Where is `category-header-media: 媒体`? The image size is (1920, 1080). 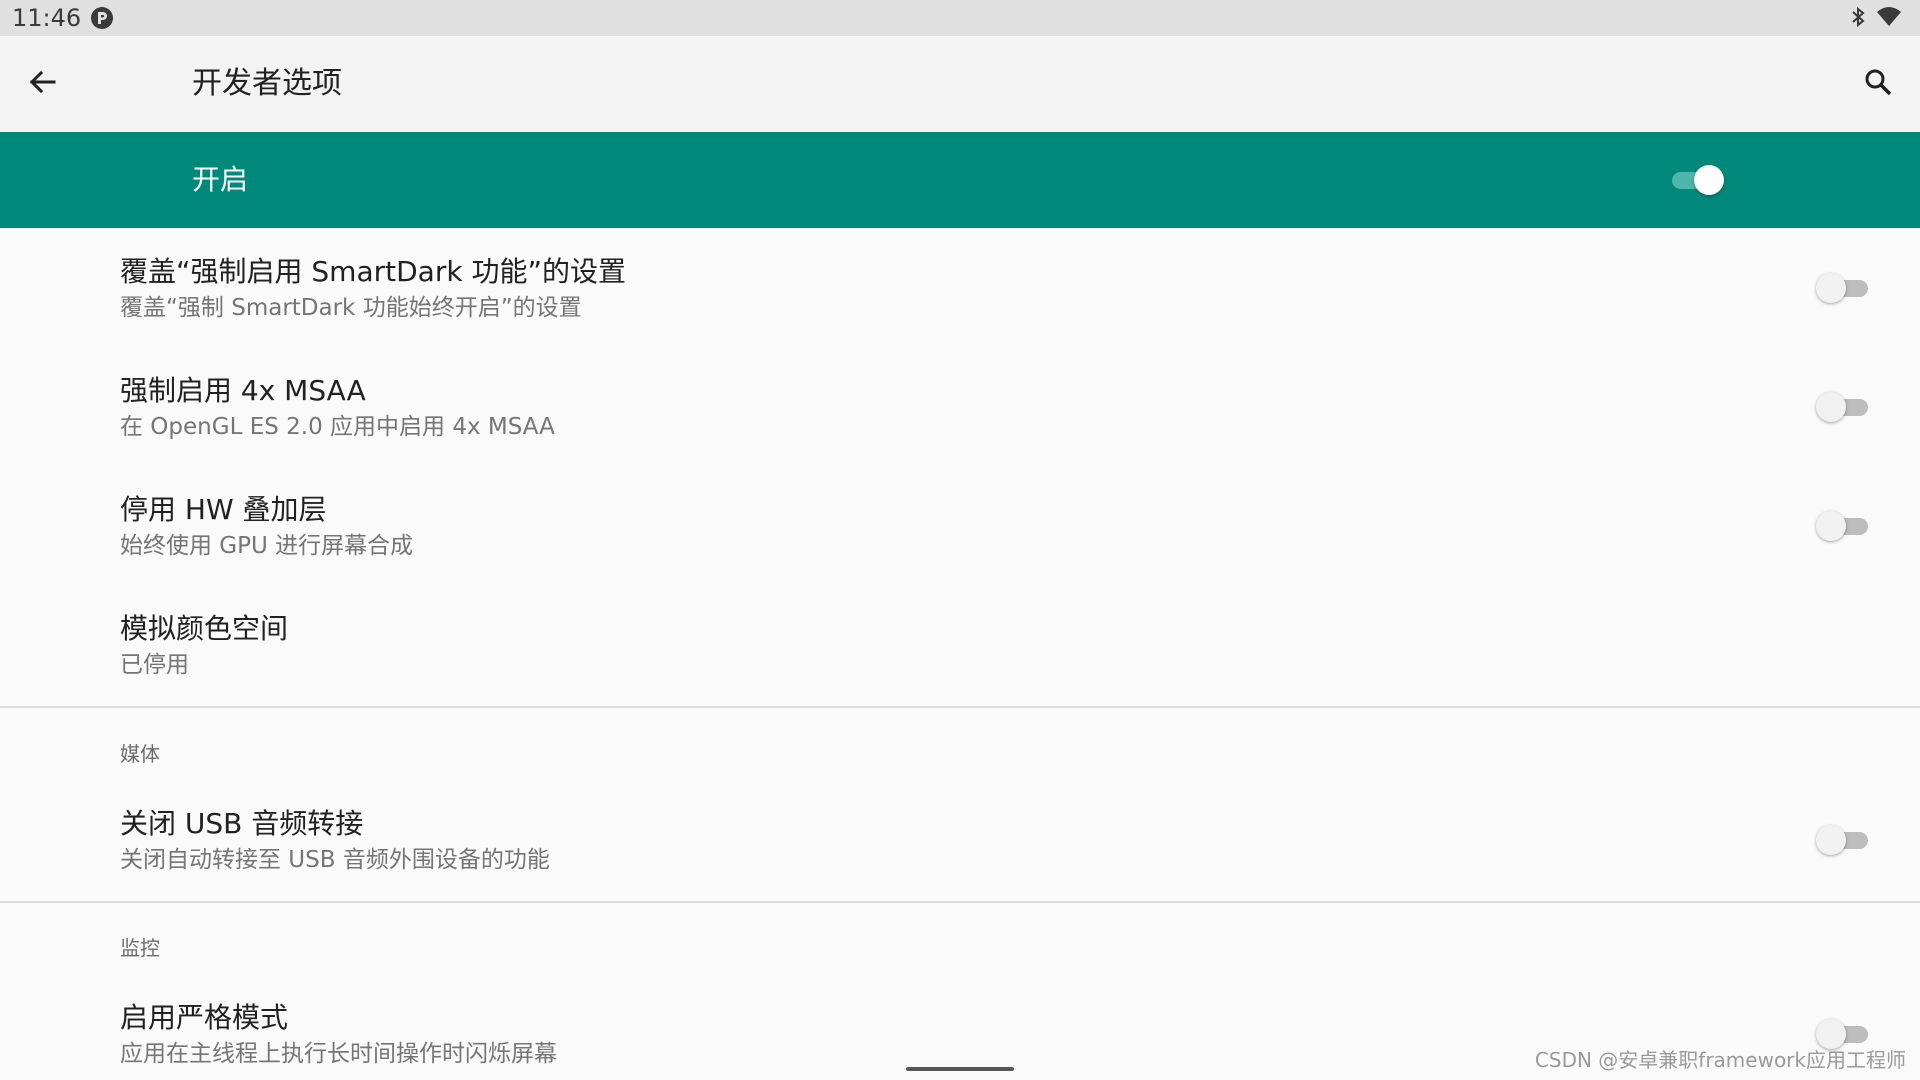 category-header-media: 媒体 is located at coordinates (140, 754).